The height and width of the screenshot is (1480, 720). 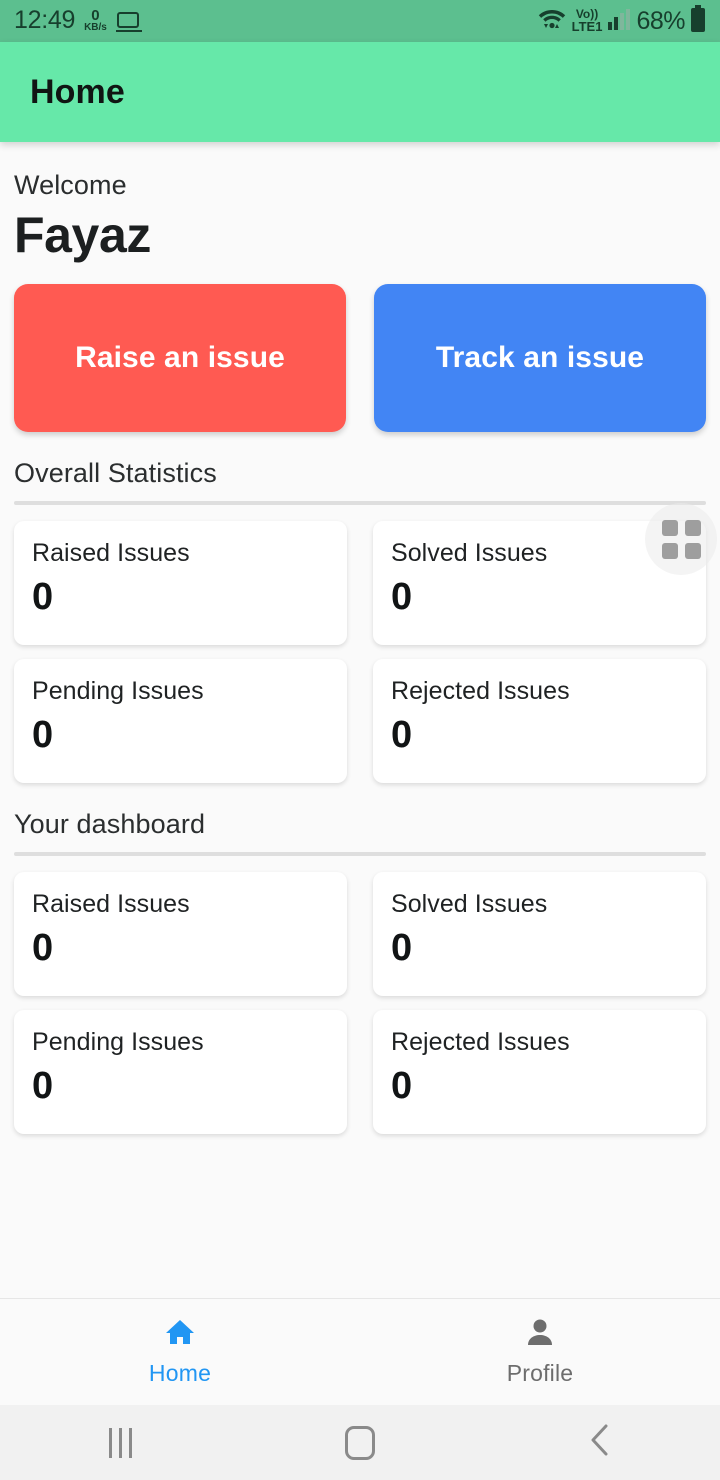 I want to click on nav-item-label: Profile, so click(x=540, y=1372).